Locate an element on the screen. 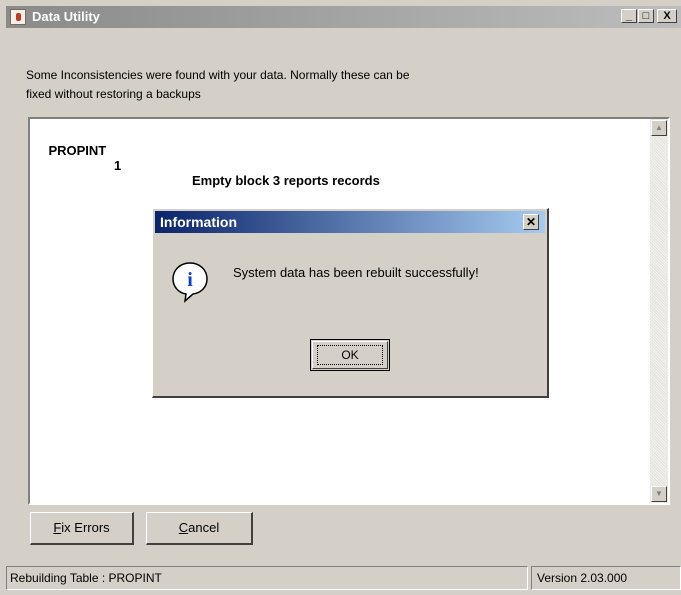  information-icon: i is located at coordinates (190, 283).